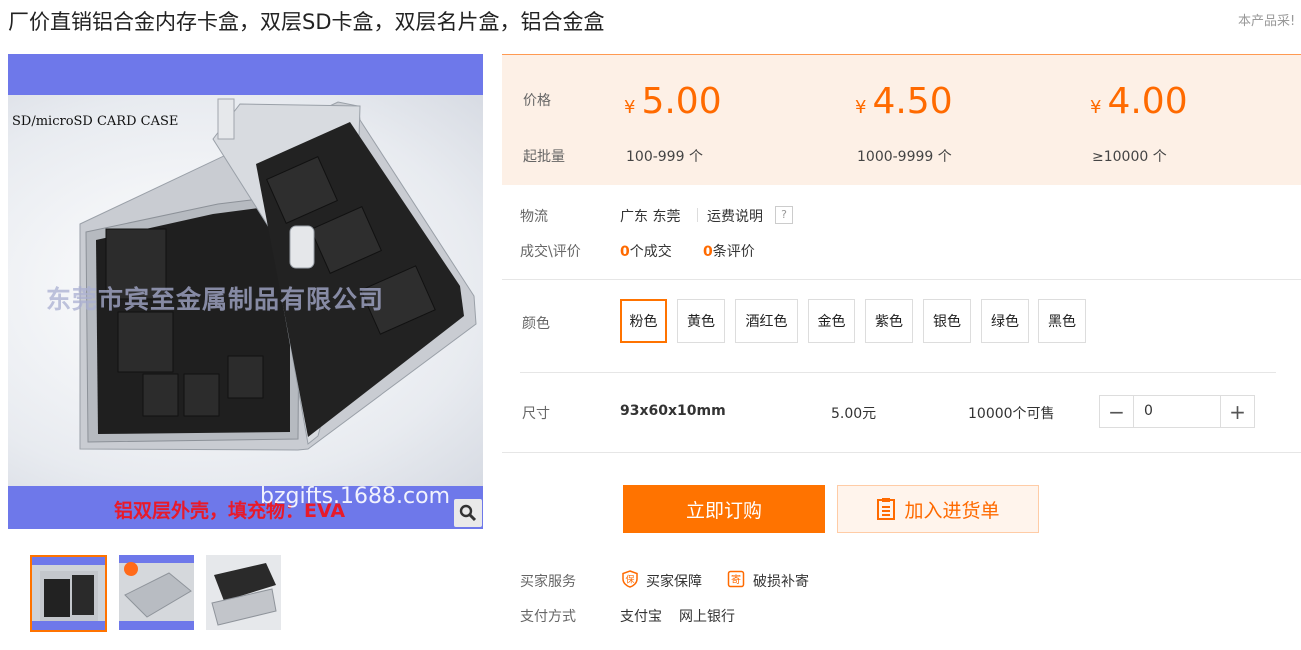 This screenshot has height=650, width=1301. What do you see at coordinates (1062, 321) in the screenshot?
I see `color-option-black: 黑色` at bounding box center [1062, 321].